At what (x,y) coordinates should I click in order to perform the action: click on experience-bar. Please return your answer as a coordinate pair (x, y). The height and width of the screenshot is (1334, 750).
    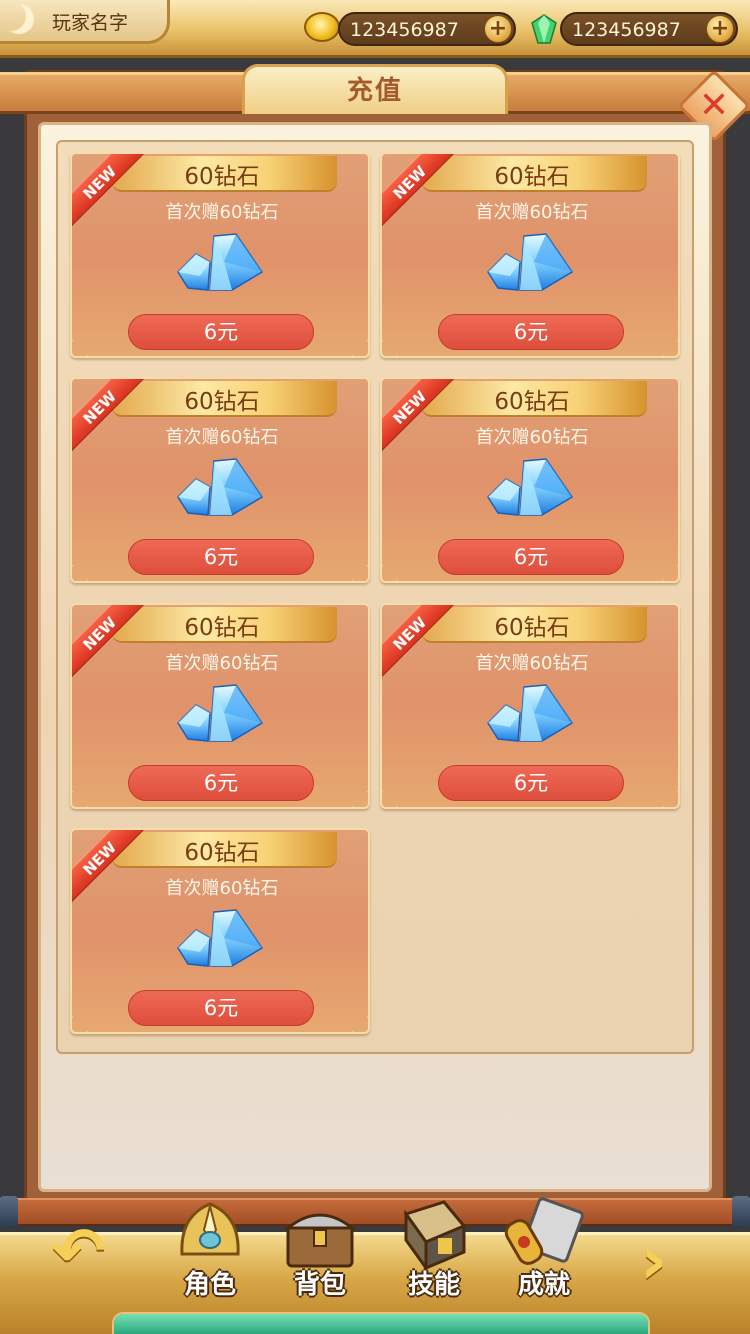
    Looking at the image, I should click on (381, 1323).